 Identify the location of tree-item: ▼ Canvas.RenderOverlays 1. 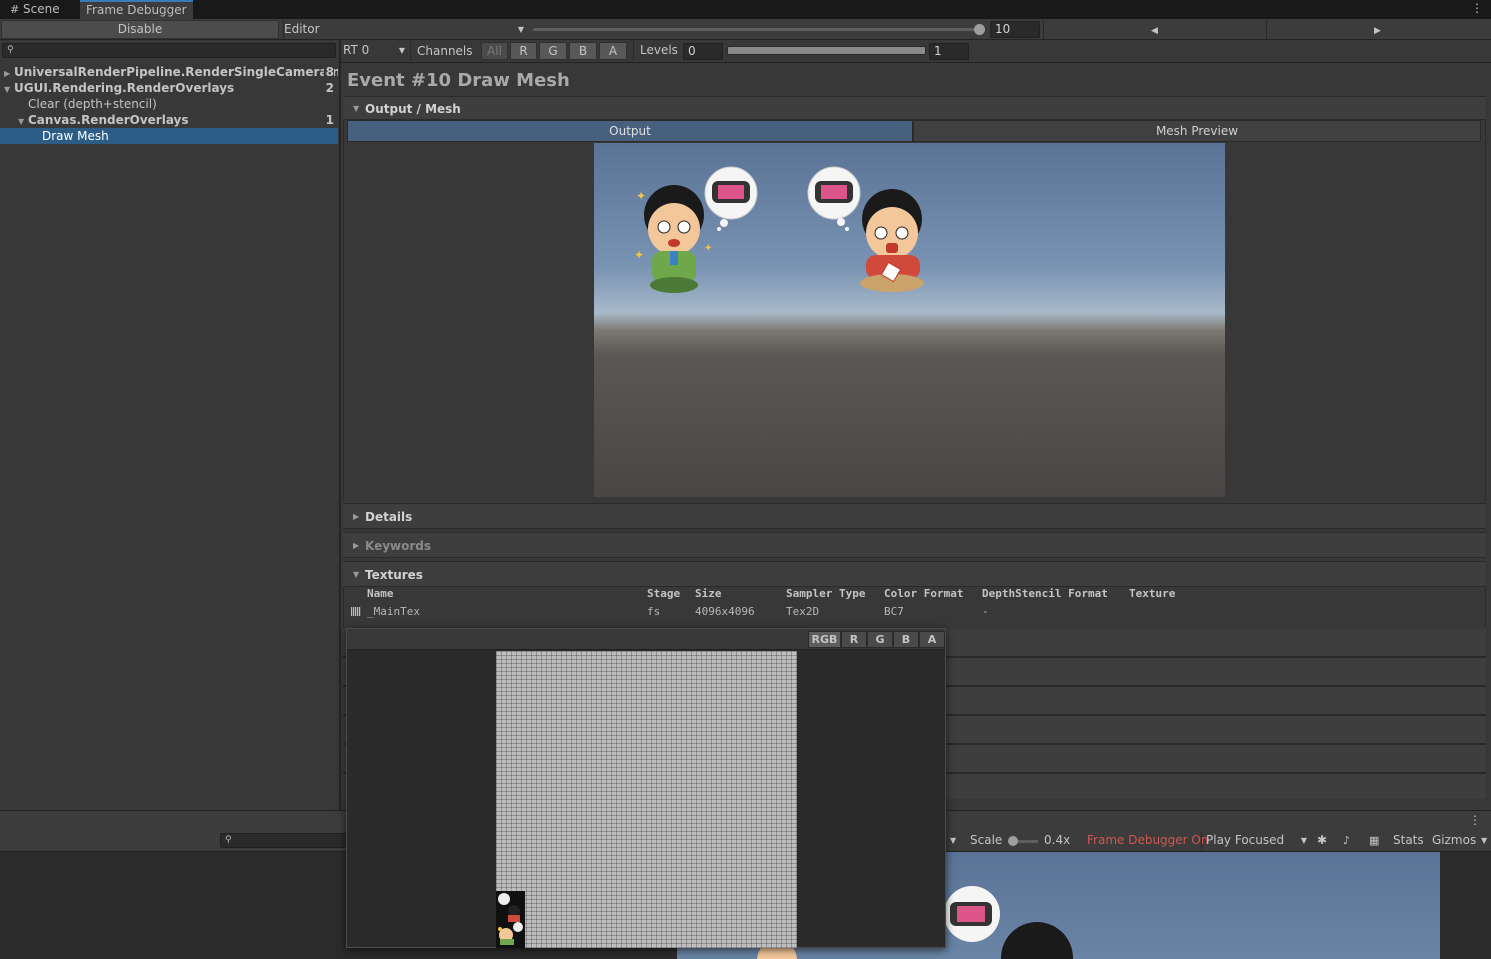
(169, 120).